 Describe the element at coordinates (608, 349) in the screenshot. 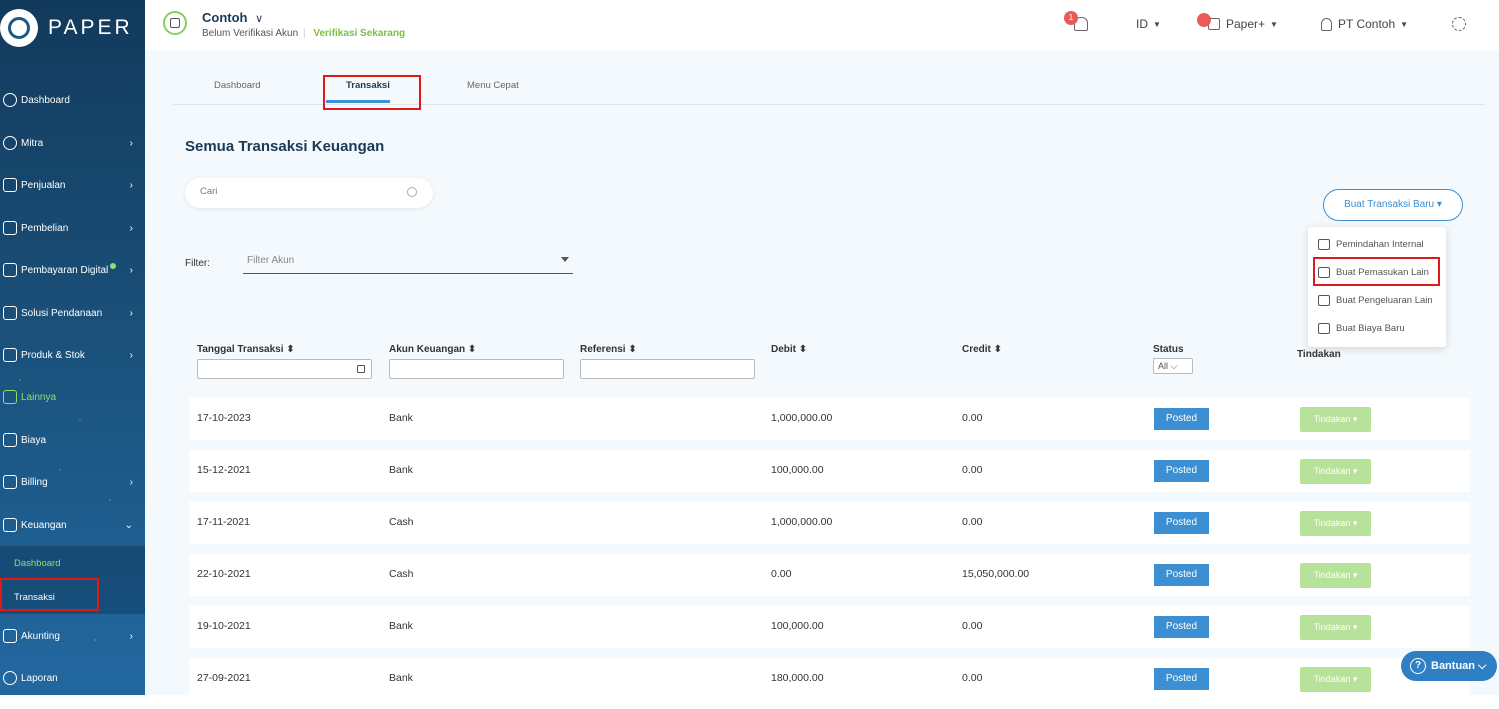

I see `column-header-reference: Referensi ⬍` at that location.